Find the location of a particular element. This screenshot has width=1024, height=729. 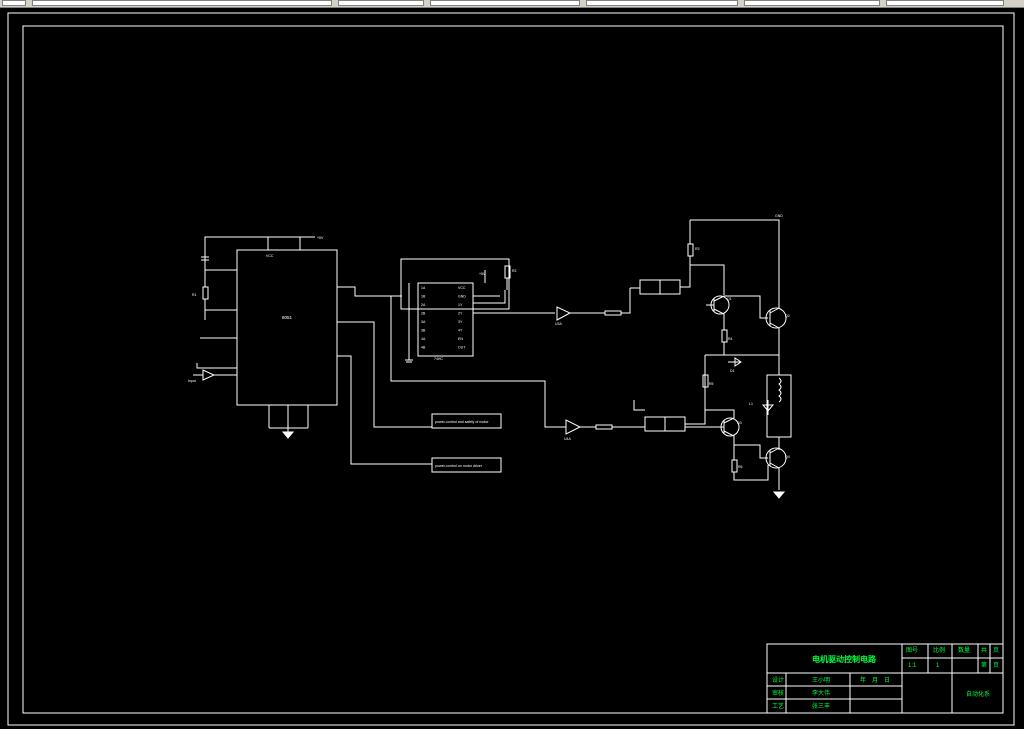

driver-pin-left: 3A is located at coordinates (423, 322).